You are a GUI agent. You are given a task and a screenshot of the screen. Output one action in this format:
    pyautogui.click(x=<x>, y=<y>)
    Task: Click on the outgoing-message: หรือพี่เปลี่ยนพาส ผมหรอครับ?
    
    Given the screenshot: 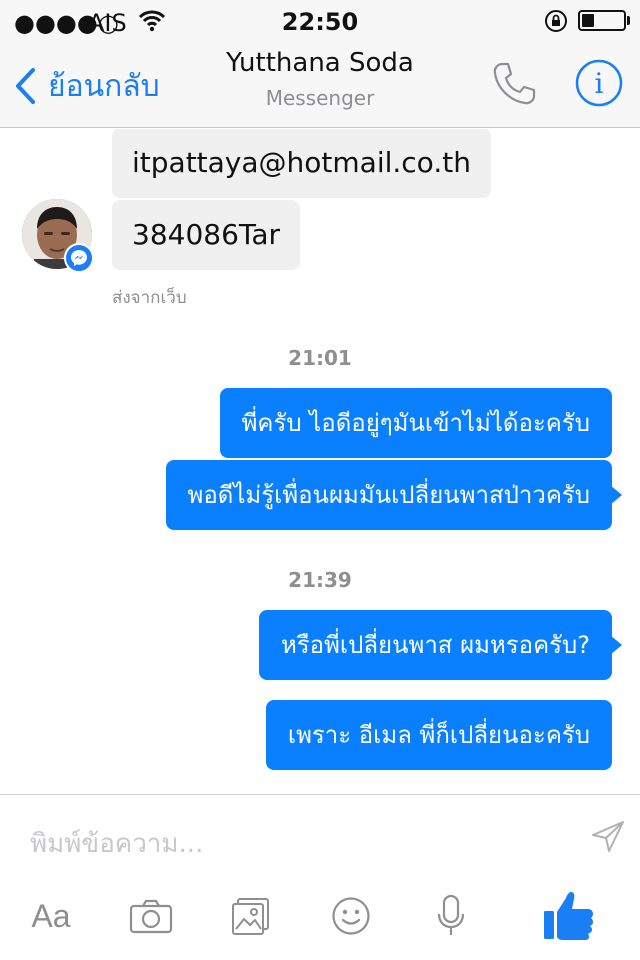 What is the action you would take?
    pyautogui.click(x=440, y=645)
    